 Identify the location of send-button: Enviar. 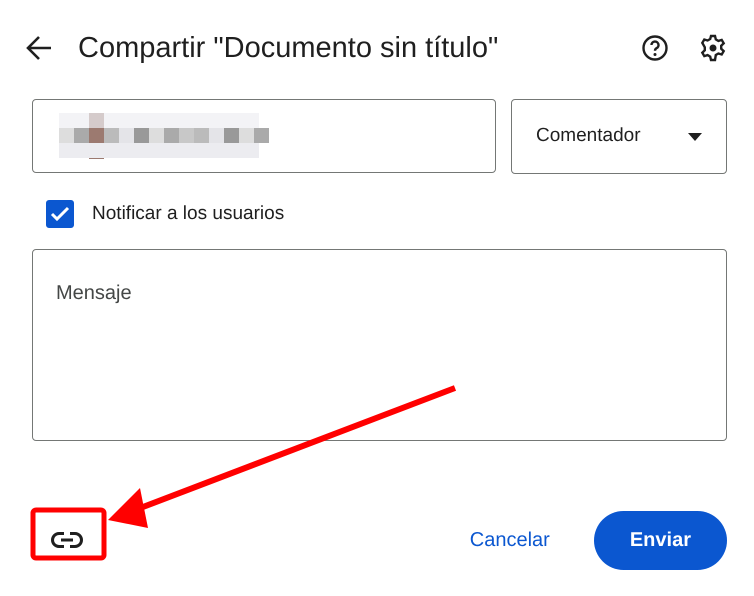
(660, 540).